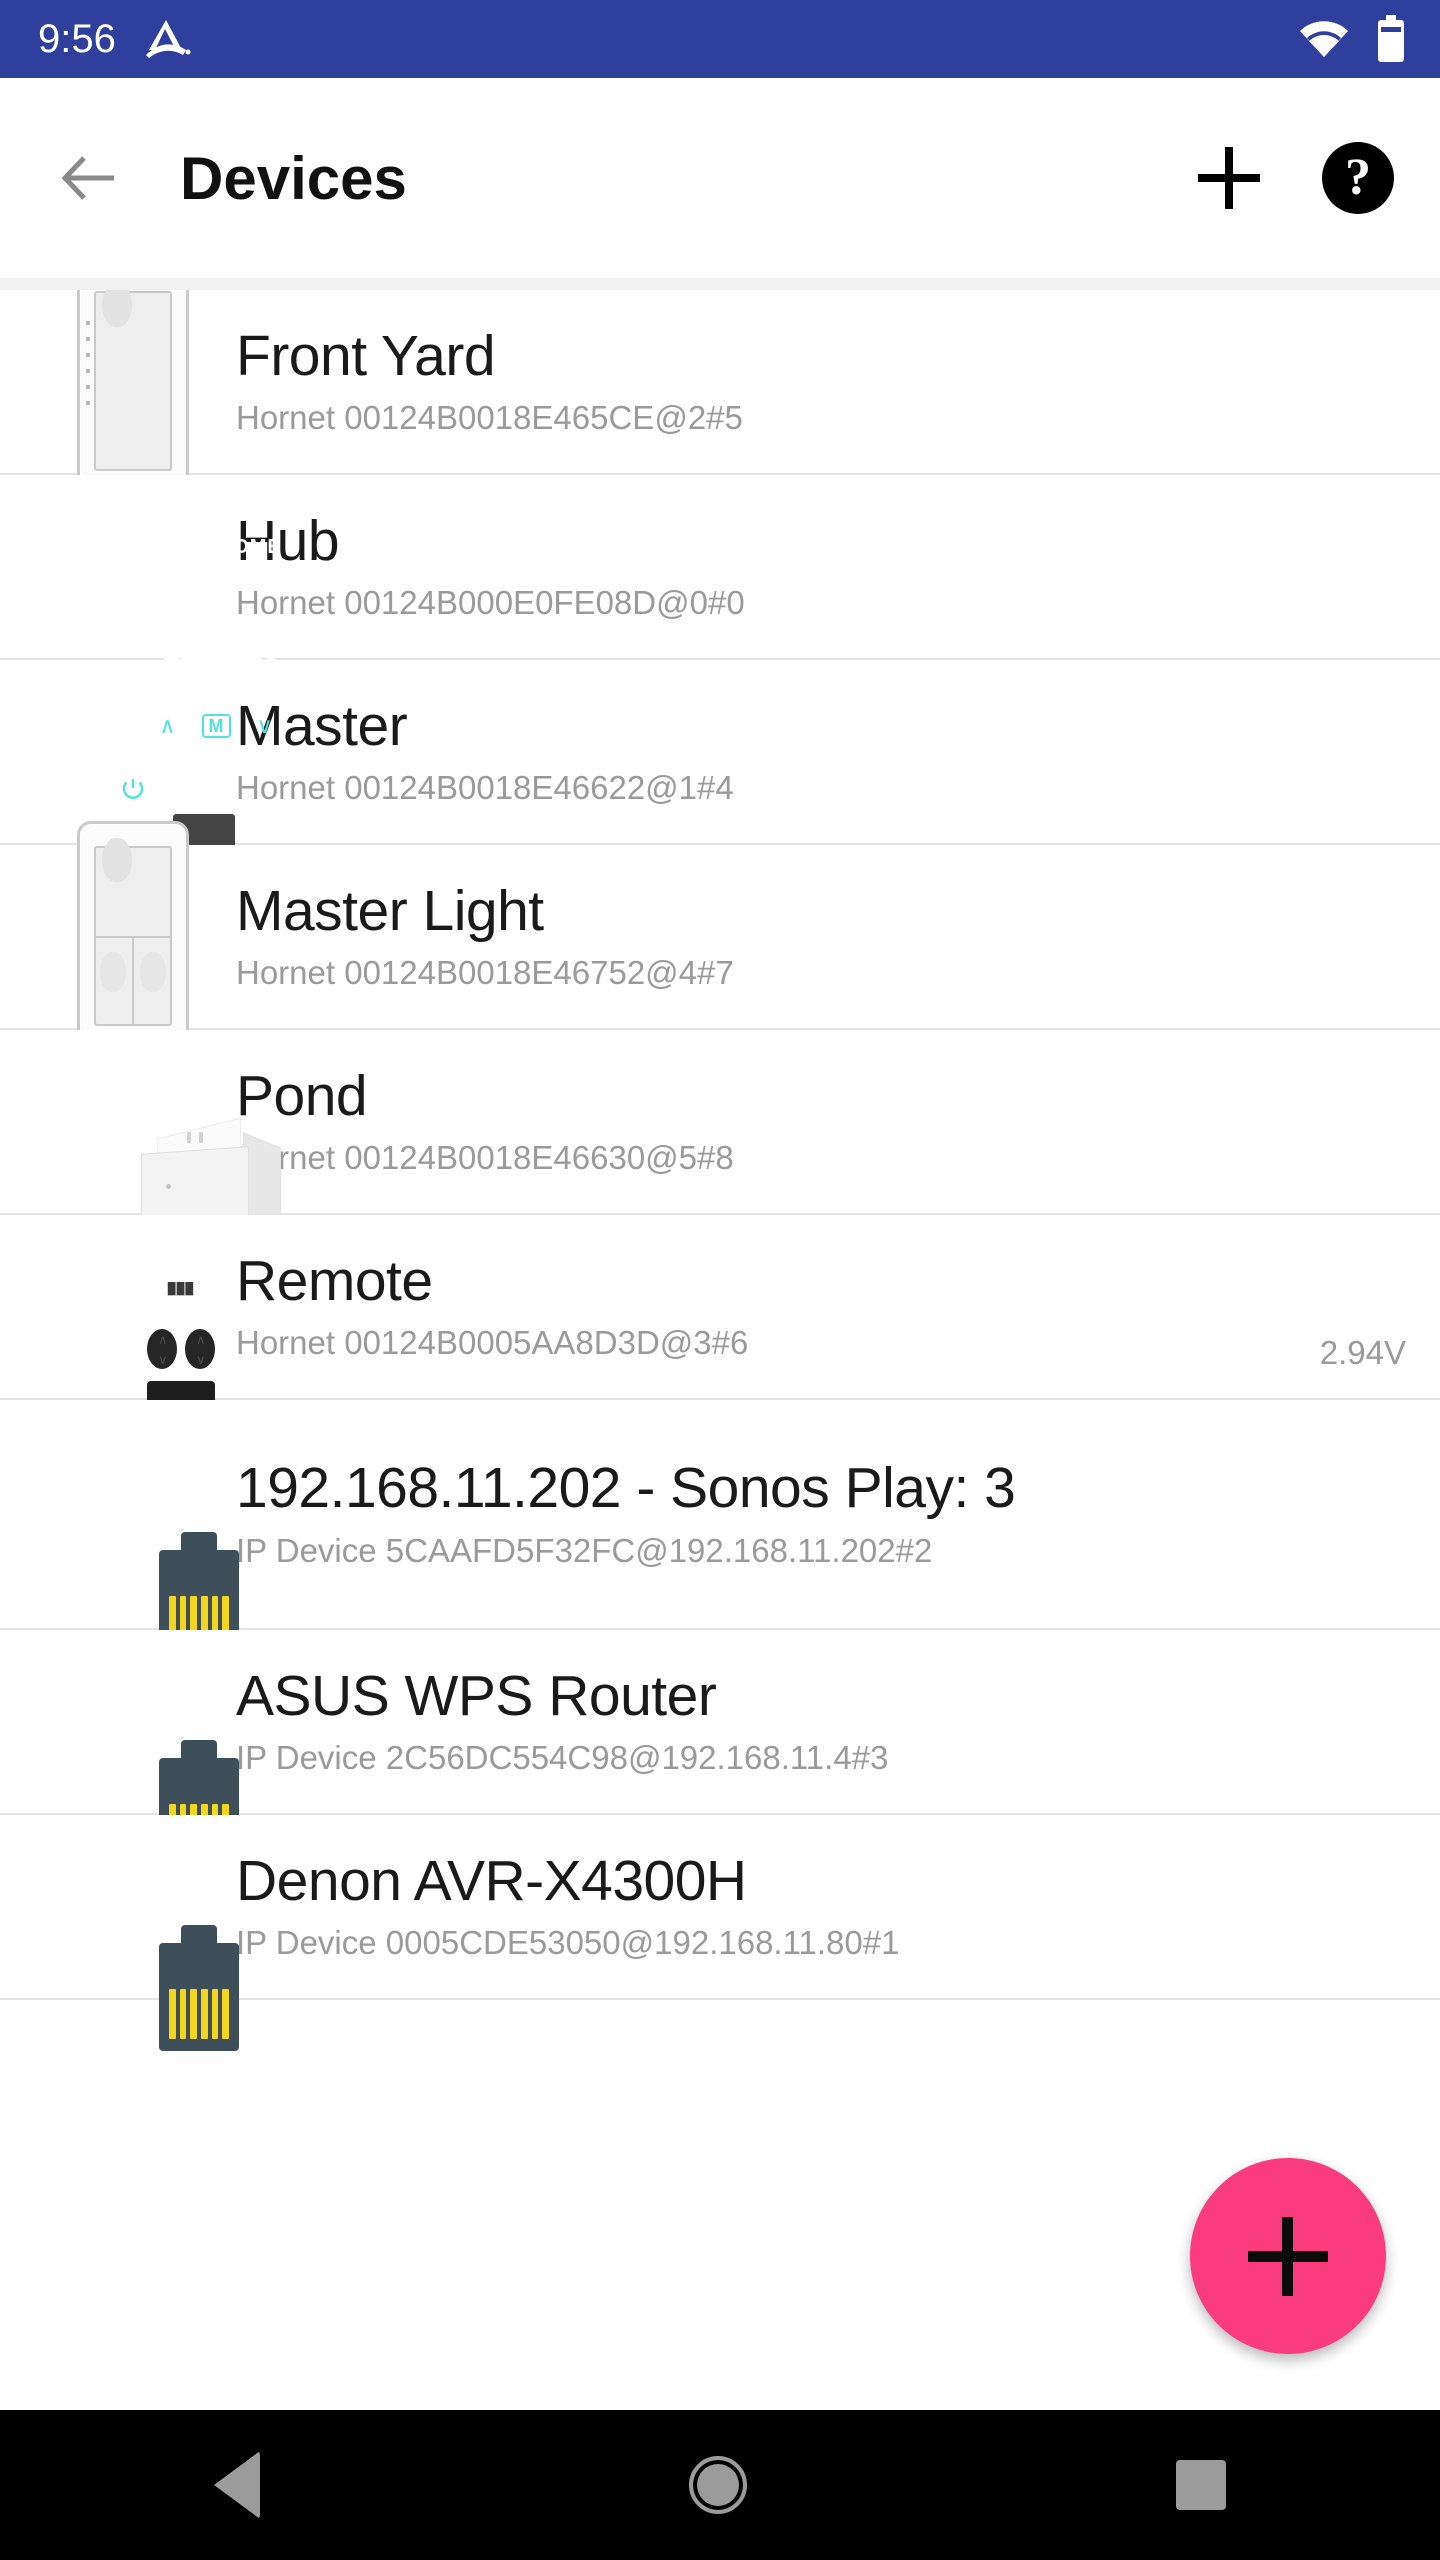  I want to click on plus-icon-vertical, so click(1287, 2256).